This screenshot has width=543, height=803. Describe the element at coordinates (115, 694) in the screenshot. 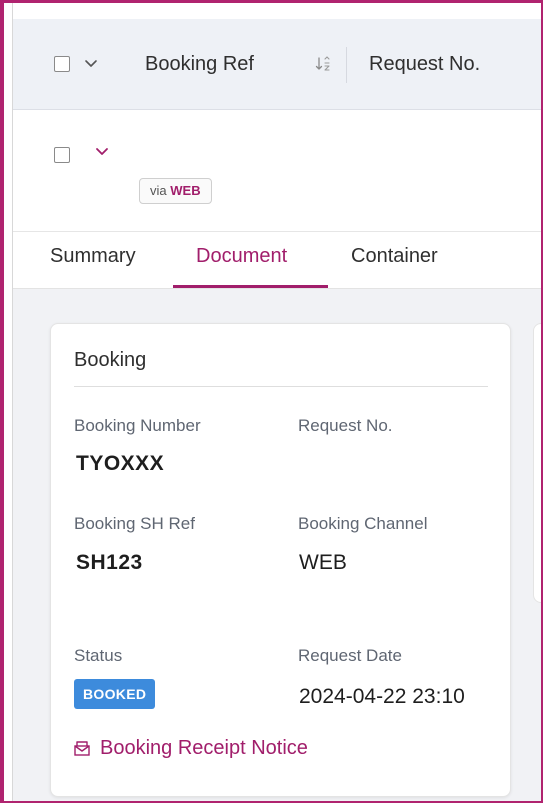

I see `status-badge: BOOKED` at that location.